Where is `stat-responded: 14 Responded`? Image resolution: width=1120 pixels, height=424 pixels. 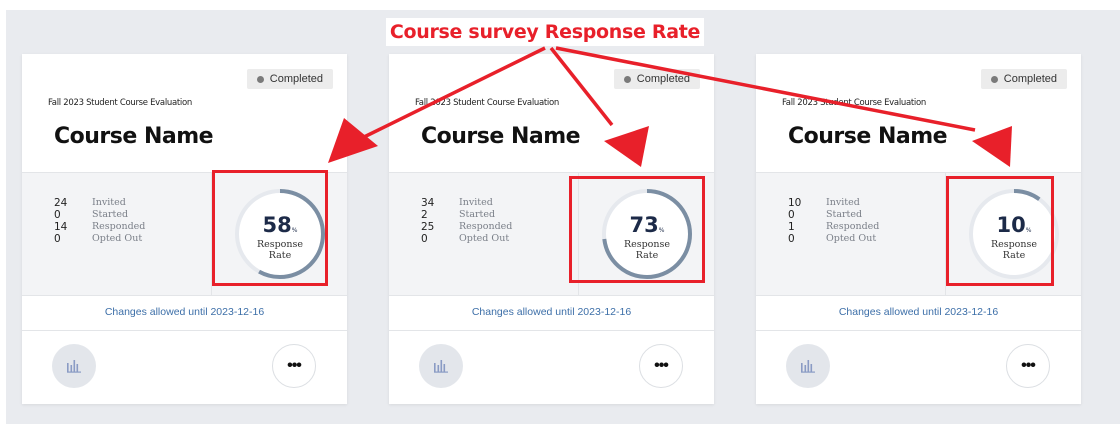
stat-responded: 14 Responded is located at coordinates (99, 227).